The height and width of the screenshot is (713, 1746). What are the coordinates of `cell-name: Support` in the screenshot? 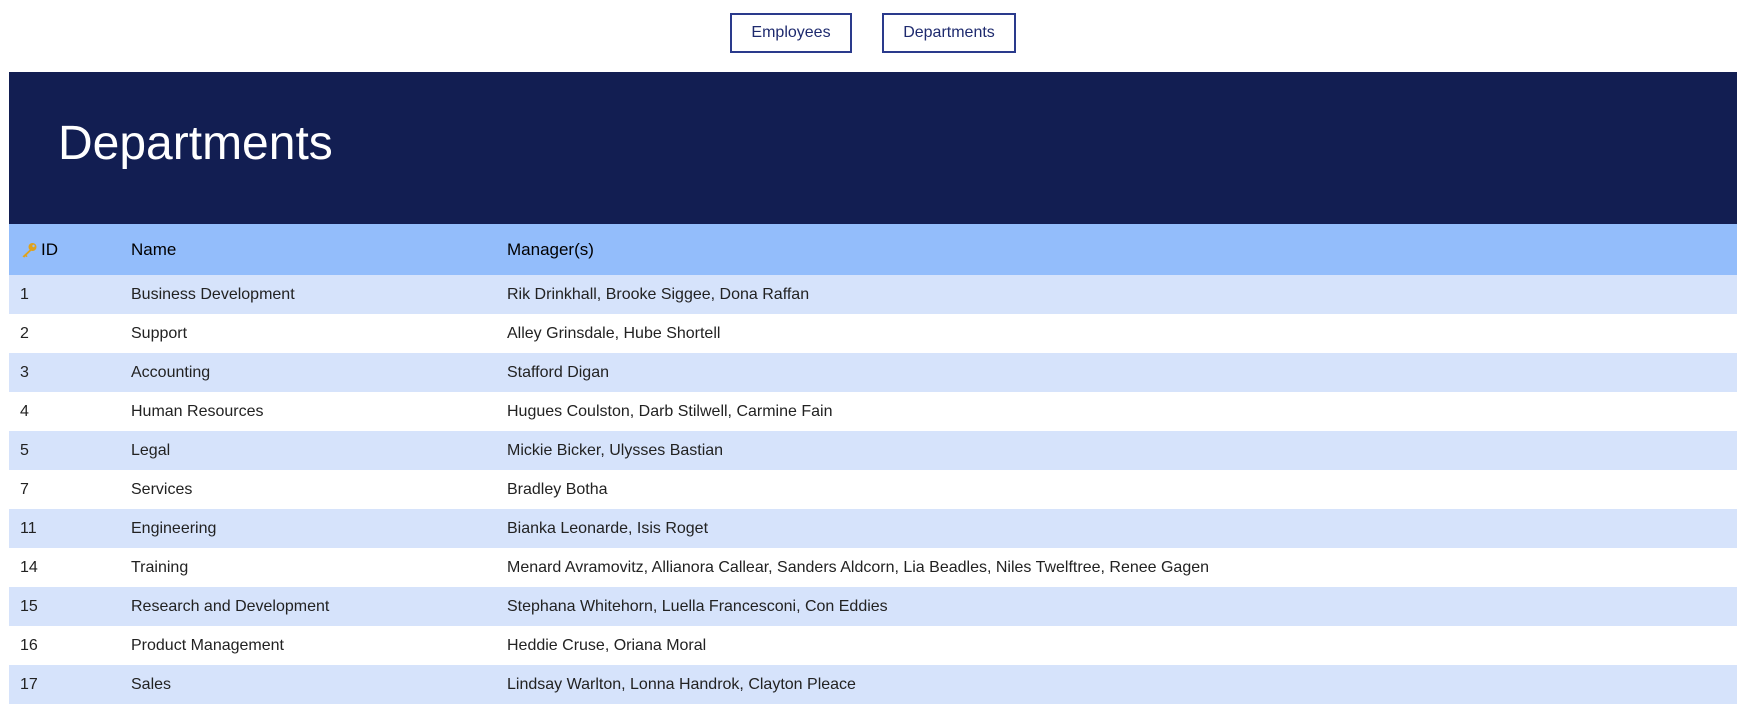 It's located at (159, 333).